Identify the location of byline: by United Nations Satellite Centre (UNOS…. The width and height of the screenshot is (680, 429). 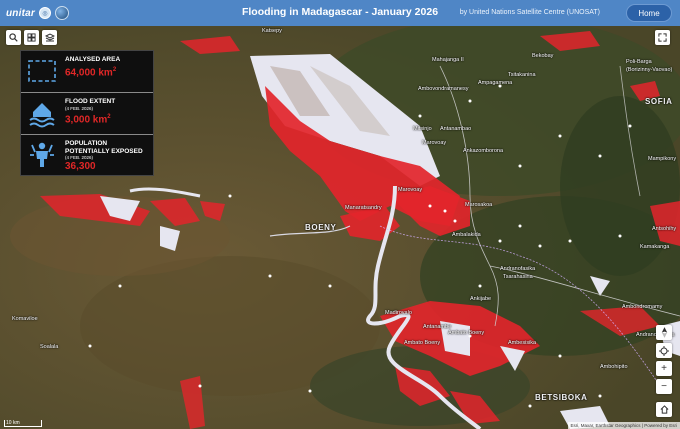
(529, 12).